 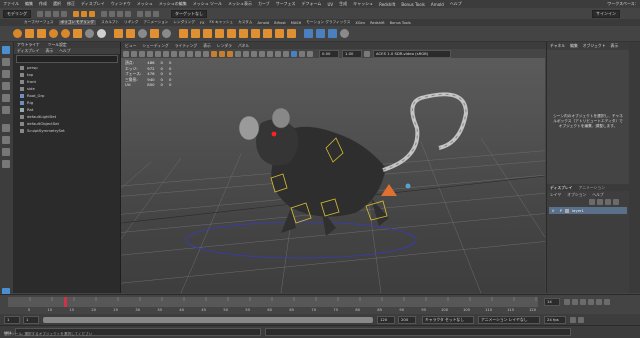 What do you see at coordinates (67, 74) in the screenshot?
I see `outliner-item: top` at bounding box center [67, 74].